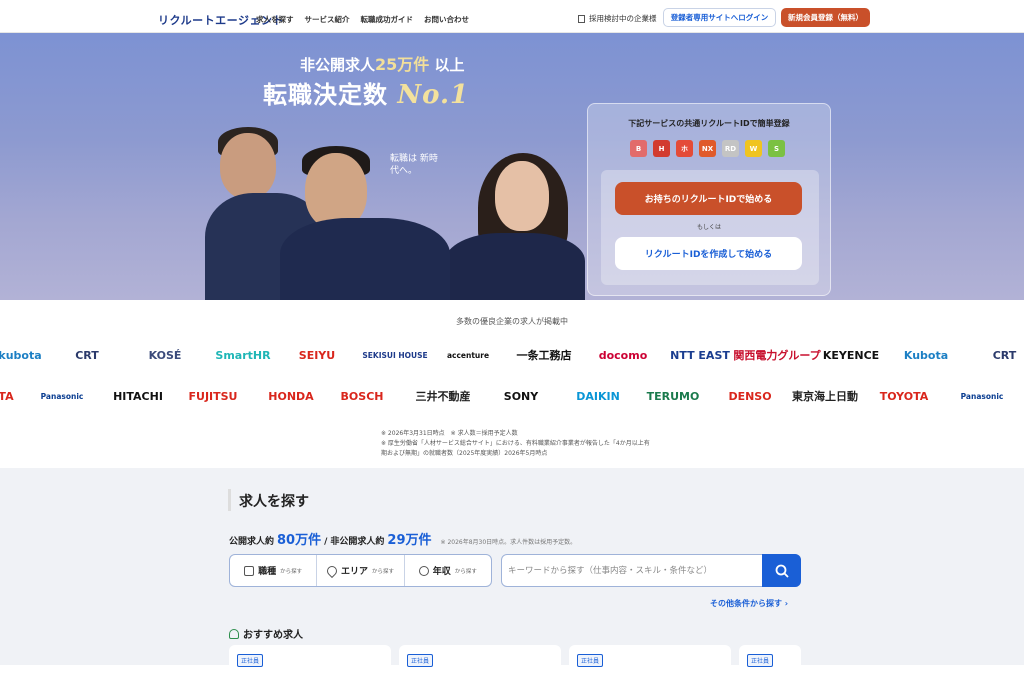  What do you see at coordinates (825, 396) in the screenshot?
I see `company-logo: 東京海上日動` at bounding box center [825, 396].